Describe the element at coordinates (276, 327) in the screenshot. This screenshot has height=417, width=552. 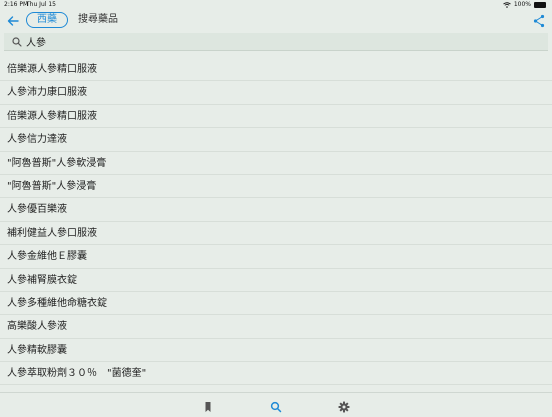
I see `list-item: 高樂酸人參液` at that location.